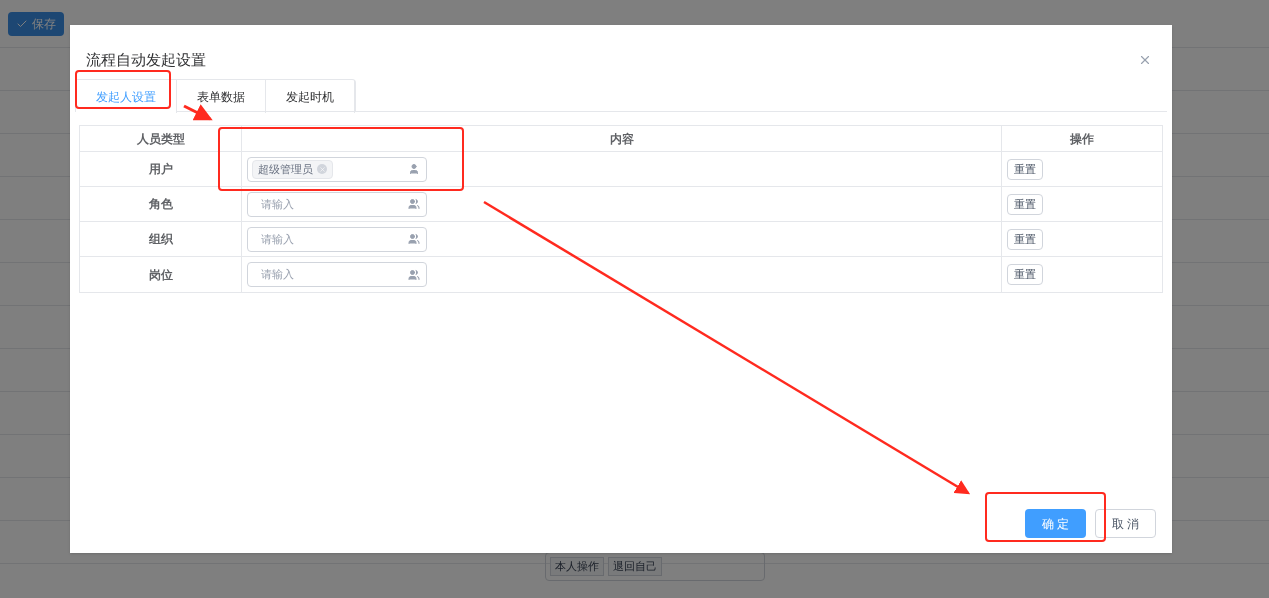 This screenshot has height=598, width=1269. Describe the element at coordinates (337, 169) in the screenshot. I see `input-field: 超级管理员` at that location.